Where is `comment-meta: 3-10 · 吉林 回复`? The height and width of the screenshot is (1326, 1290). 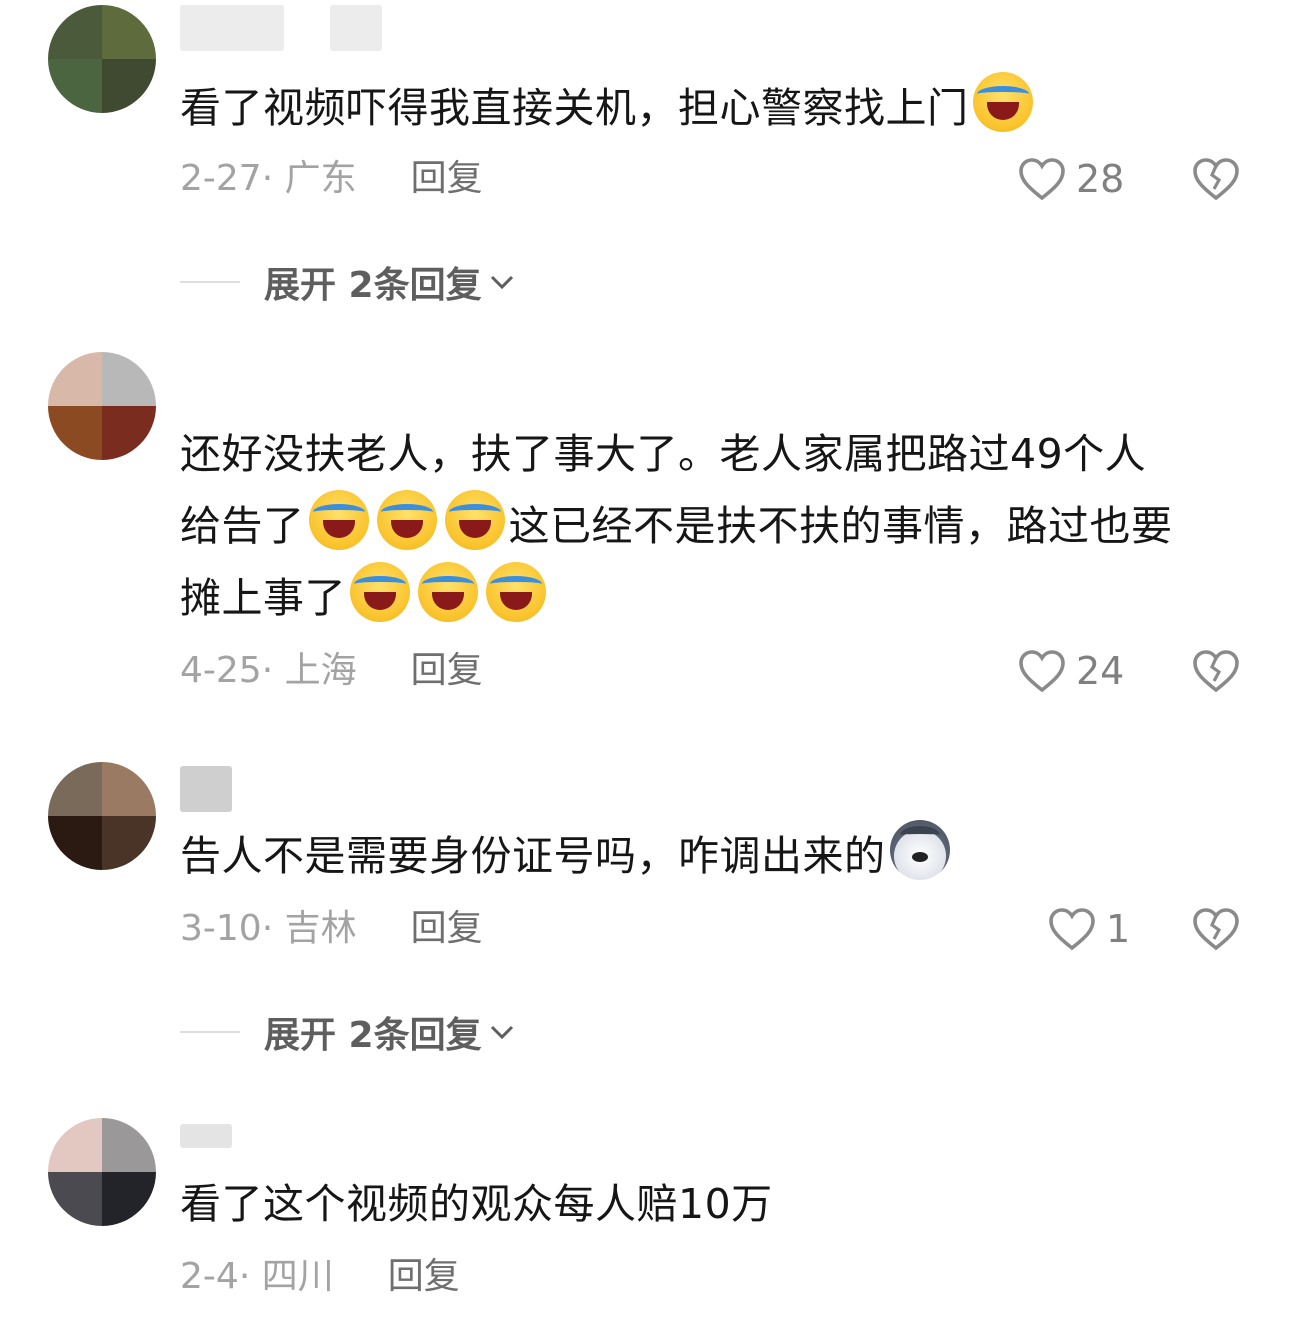 comment-meta: 3-10 · 吉林 回复 is located at coordinates (331, 929).